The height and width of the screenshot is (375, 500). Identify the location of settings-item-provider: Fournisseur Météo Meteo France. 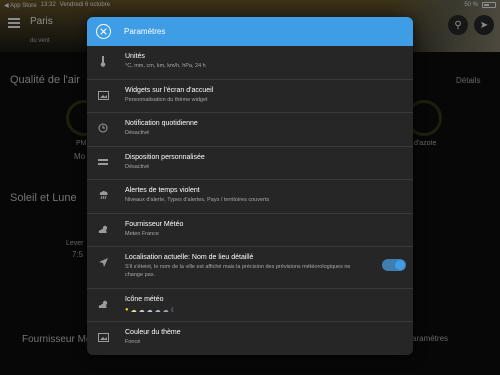
(250, 230).